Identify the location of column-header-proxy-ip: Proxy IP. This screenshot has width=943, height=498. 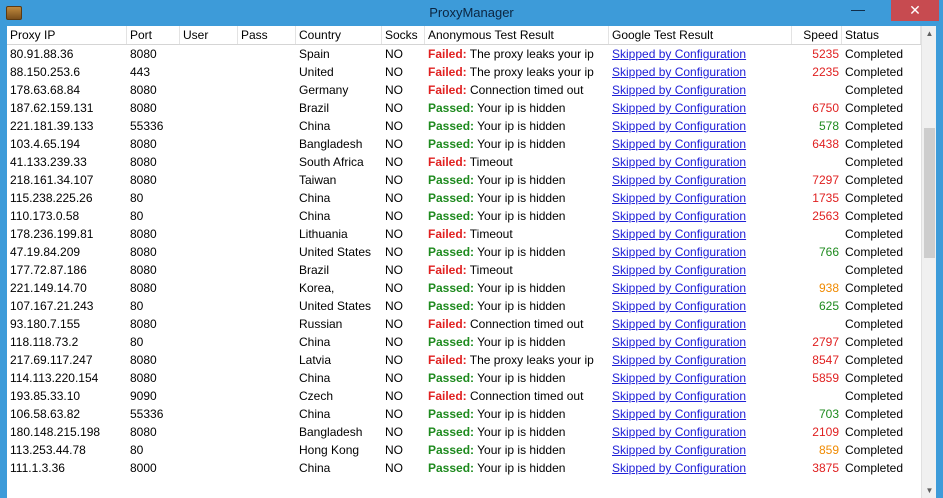
(67, 35).